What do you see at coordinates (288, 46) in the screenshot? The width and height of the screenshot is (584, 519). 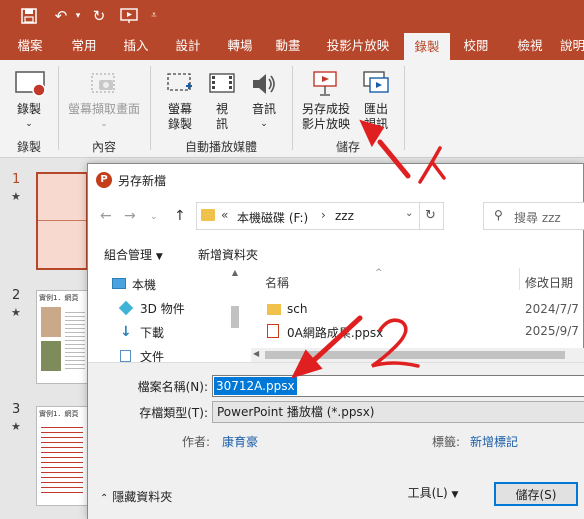 I see `tab-animations: 動畫` at bounding box center [288, 46].